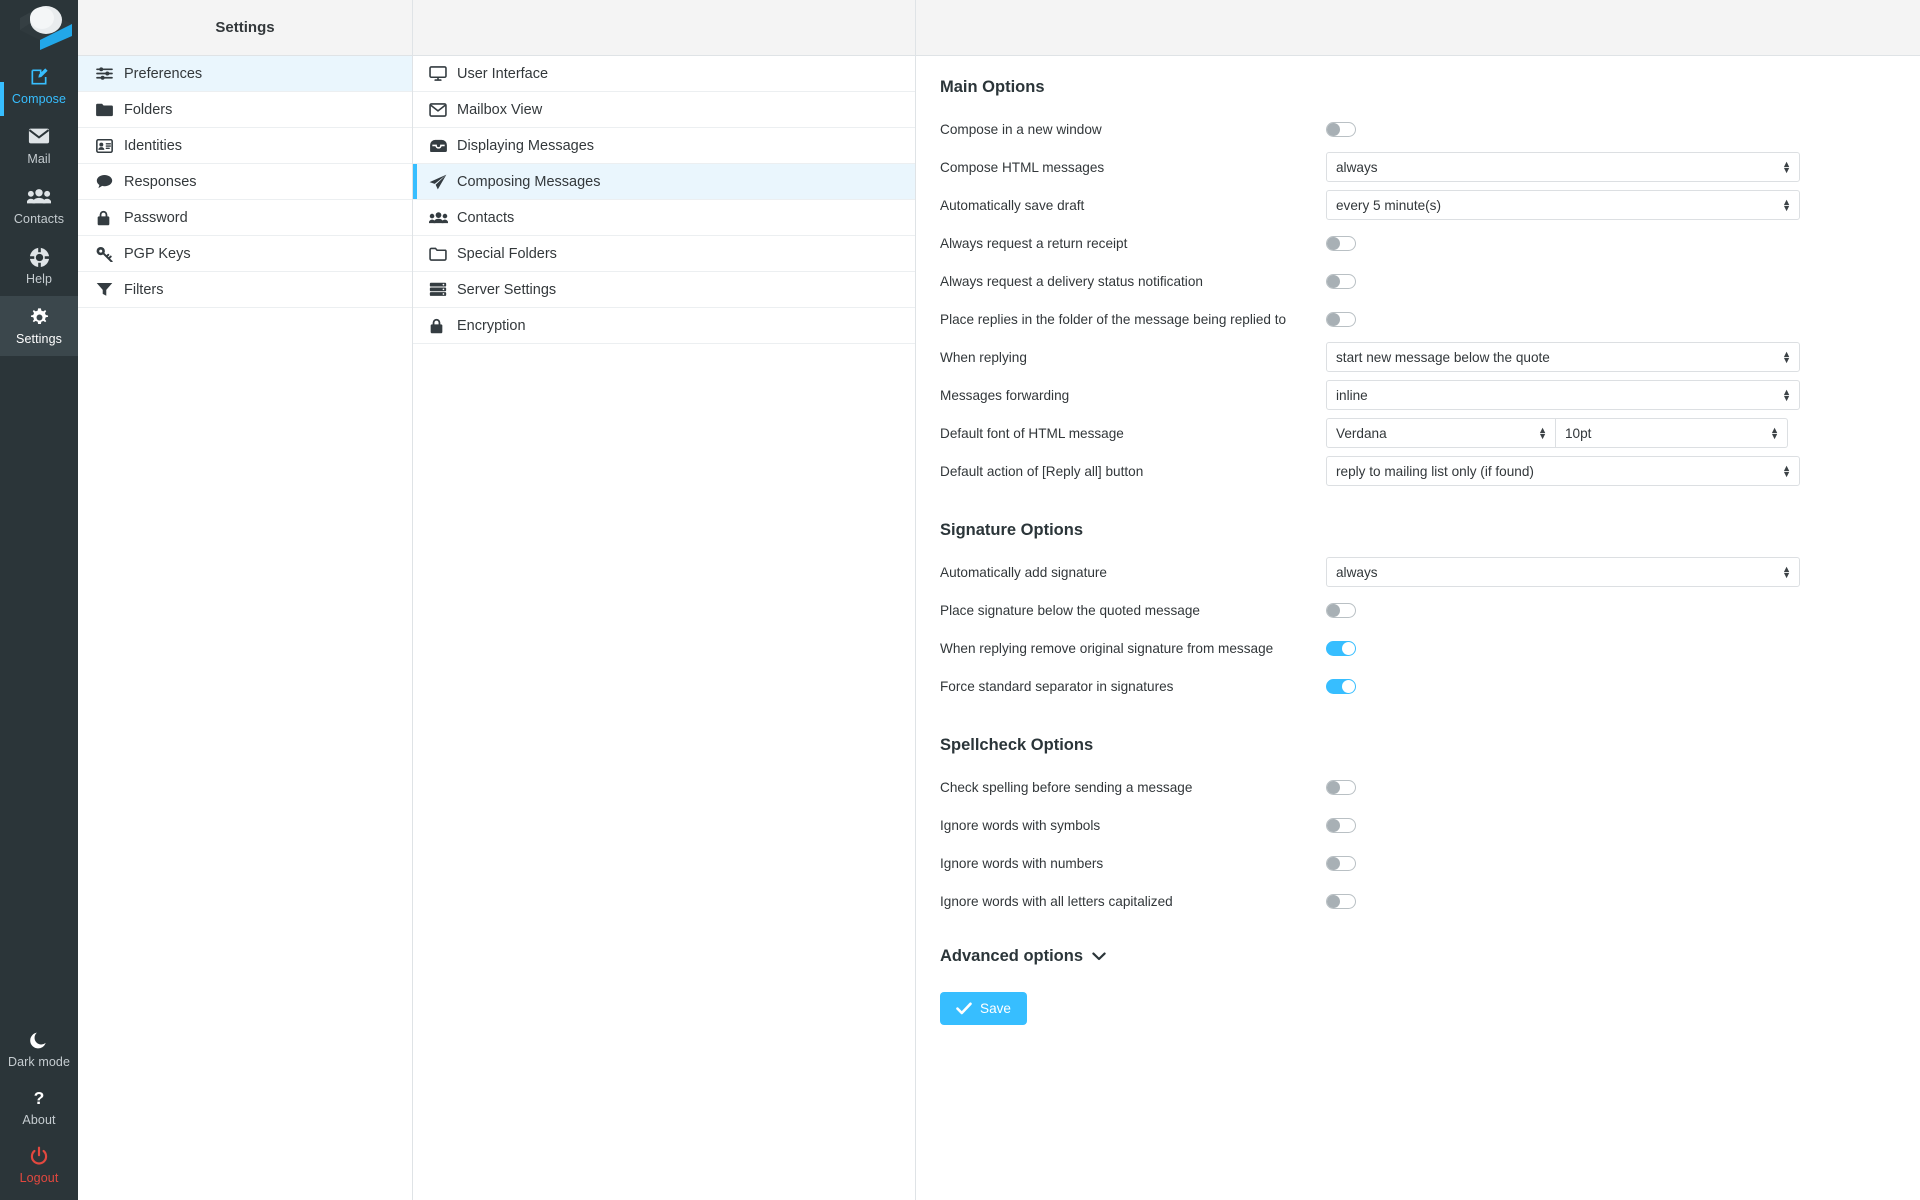 The height and width of the screenshot is (1200, 1920). What do you see at coordinates (39, 1041) in the screenshot?
I see `moon-icon` at bounding box center [39, 1041].